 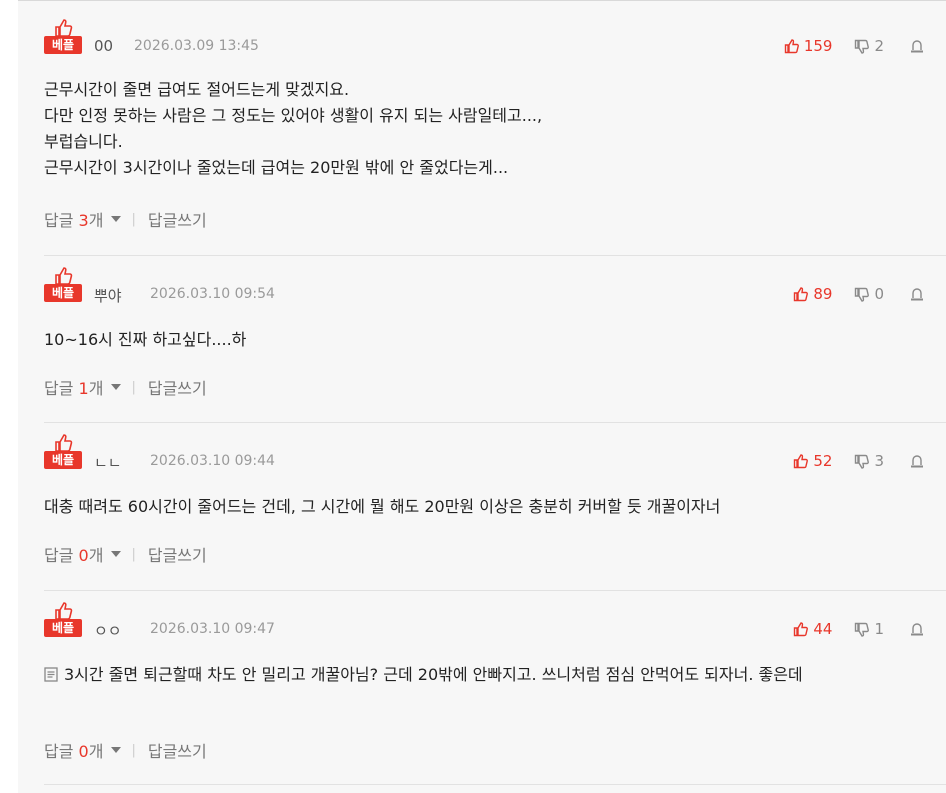 What do you see at coordinates (812, 629) in the screenshot?
I see `upvote-button: 44` at bounding box center [812, 629].